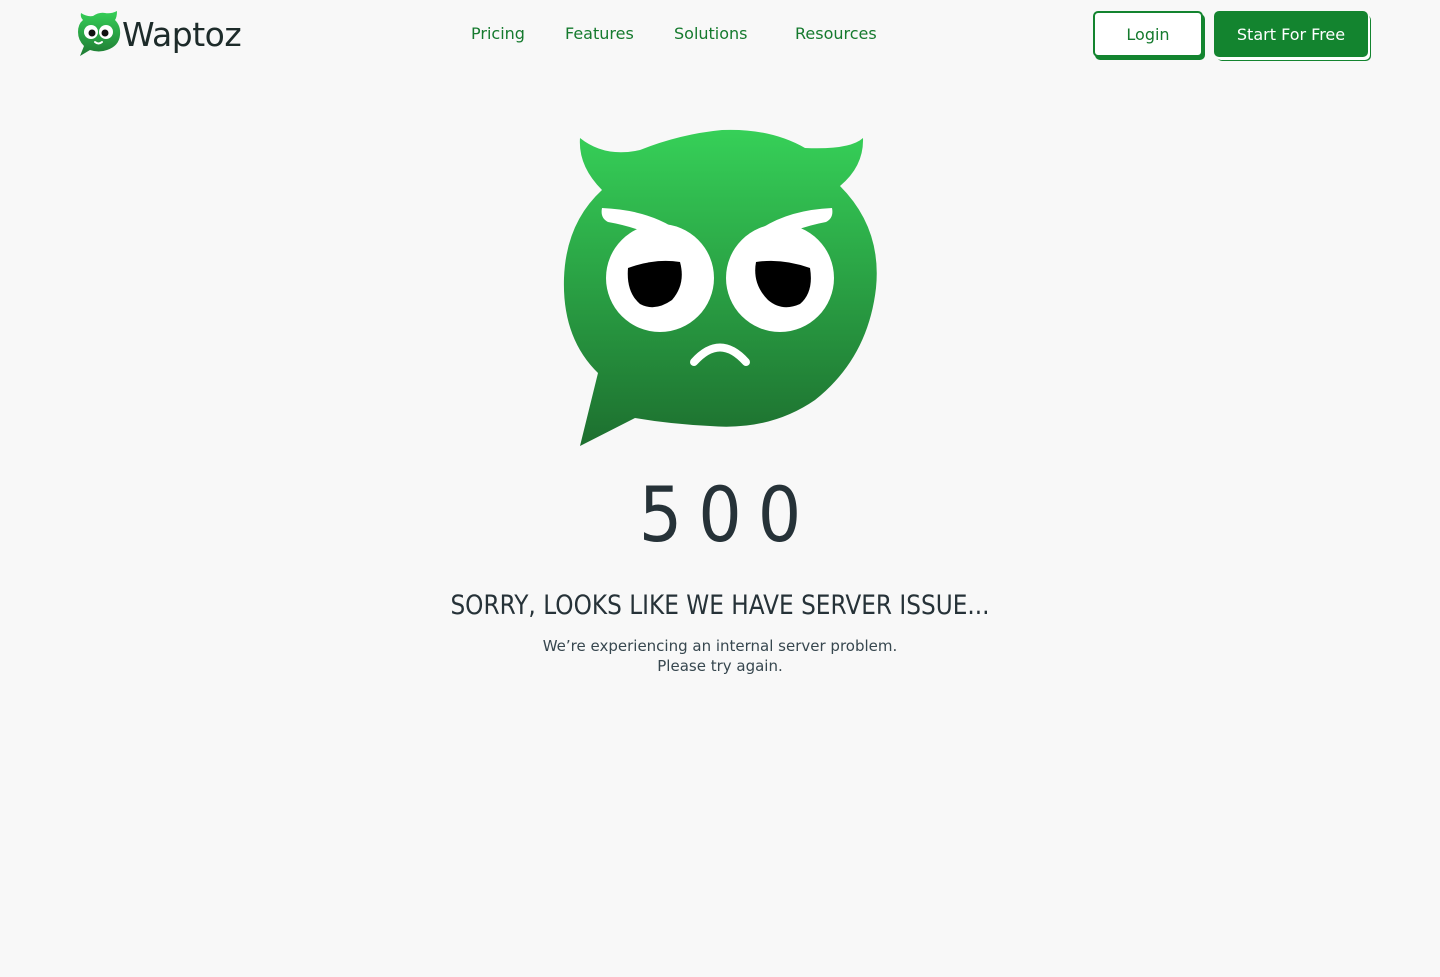 Image resolution: width=1440 pixels, height=977 pixels. Describe the element at coordinates (498, 33) in the screenshot. I see `nav-pricing: Pricing` at that location.